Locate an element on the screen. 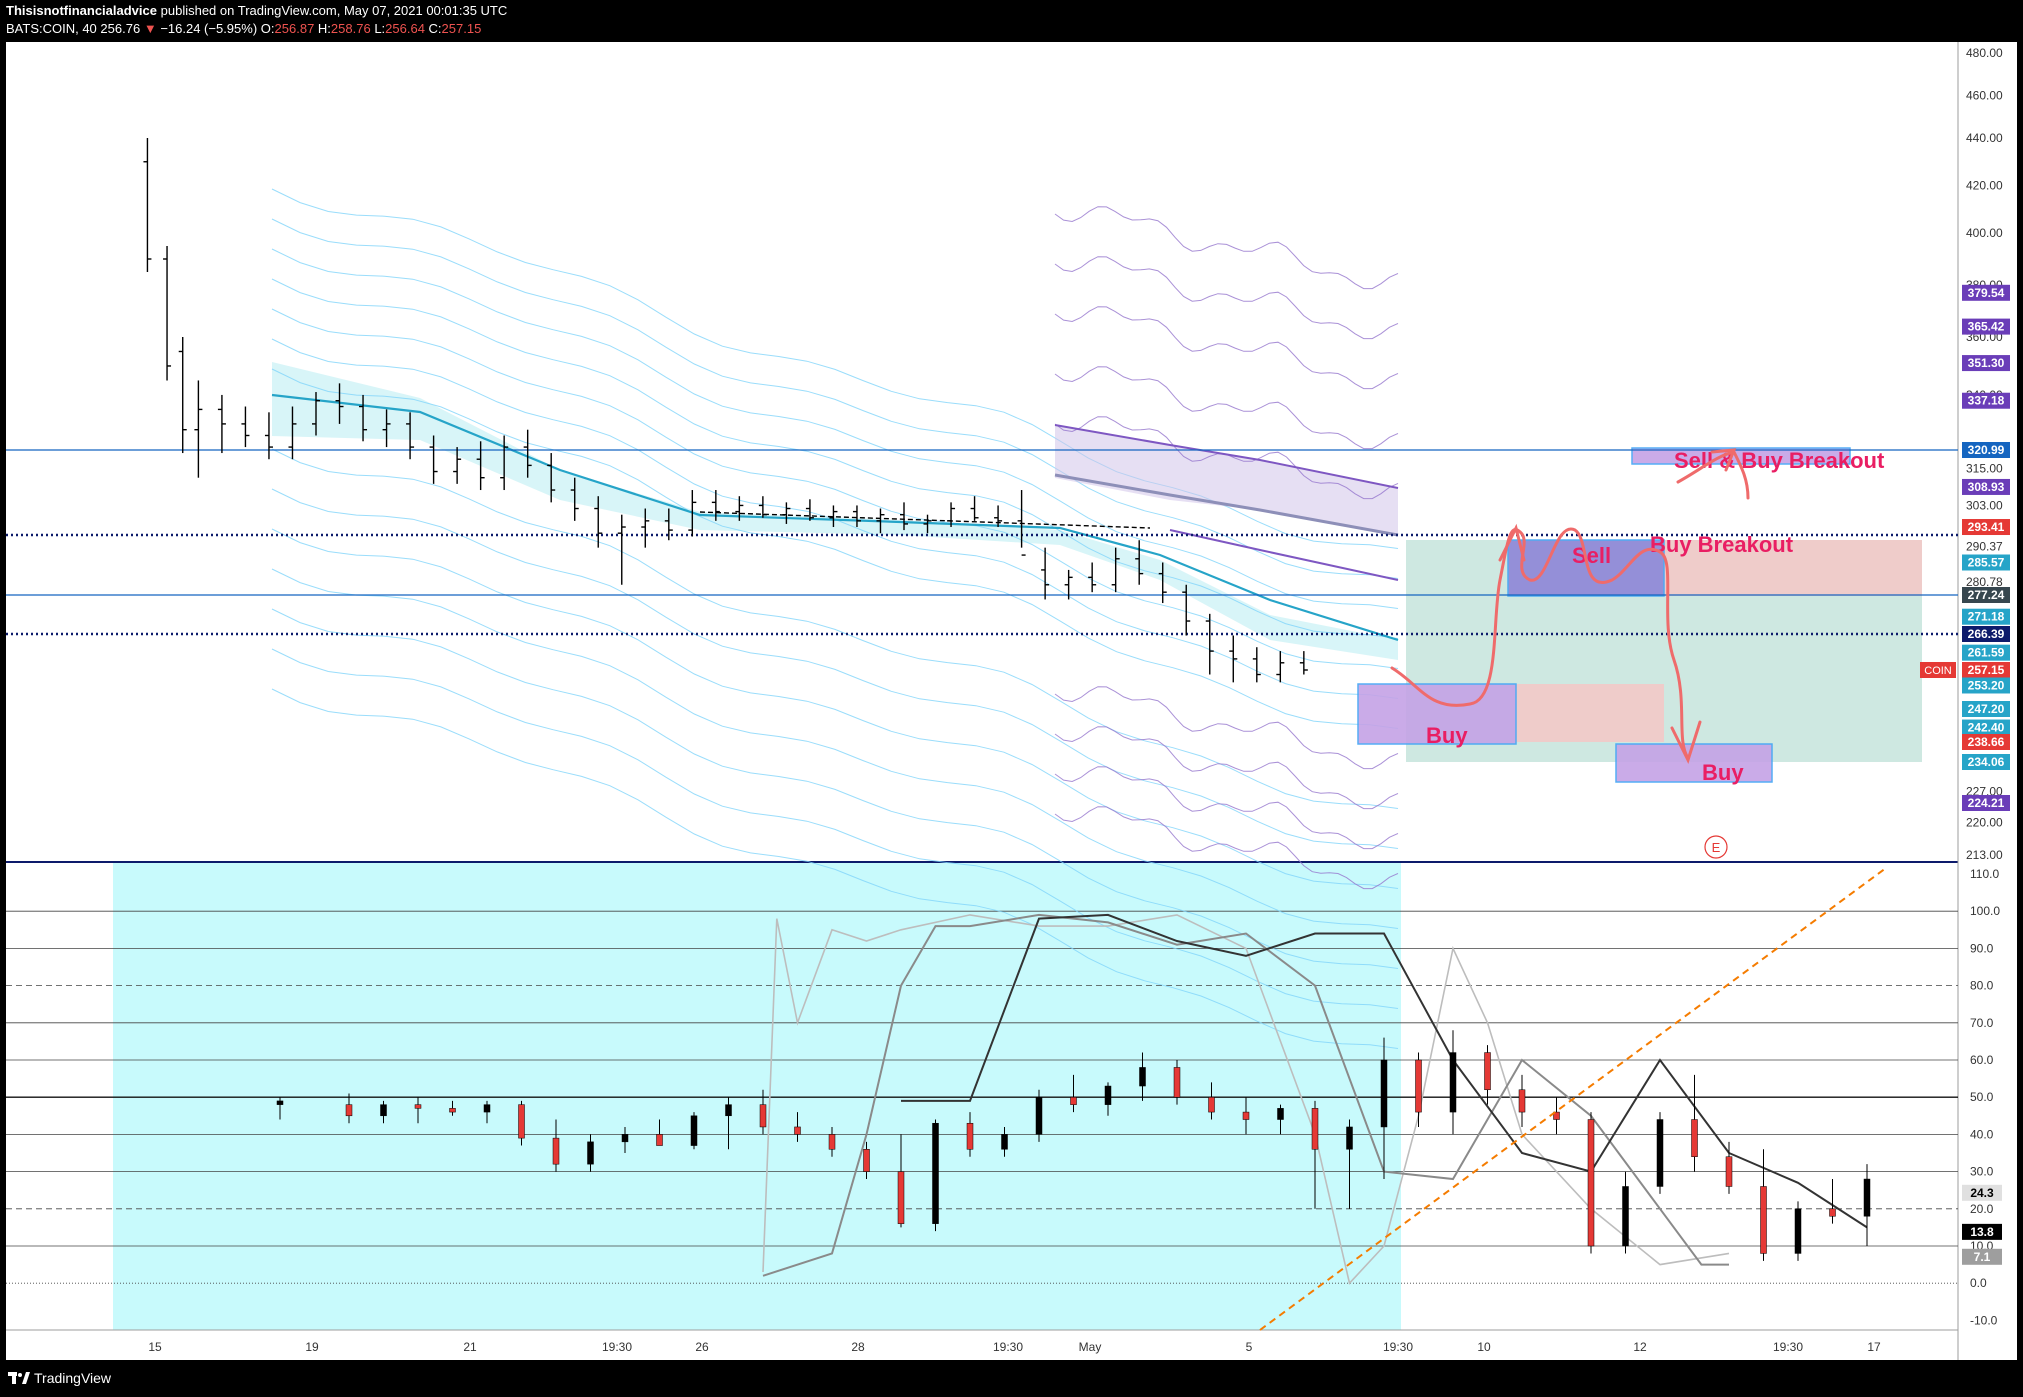 Image resolution: width=2023 pixels, height=1397 pixels. tradingview-brand: TradingView is located at coordinates (72, 1378).